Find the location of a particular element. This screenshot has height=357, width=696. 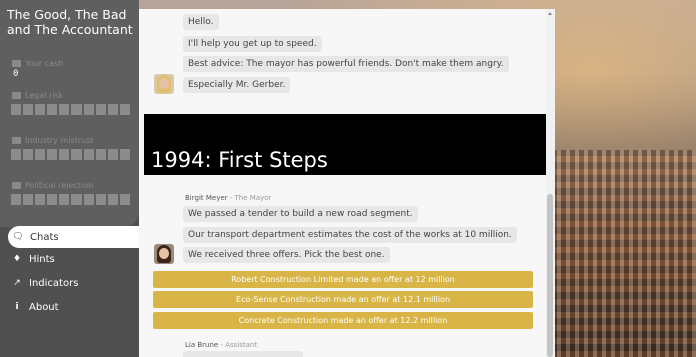

chat-message: Hello. is located at coordinates (201, 22).